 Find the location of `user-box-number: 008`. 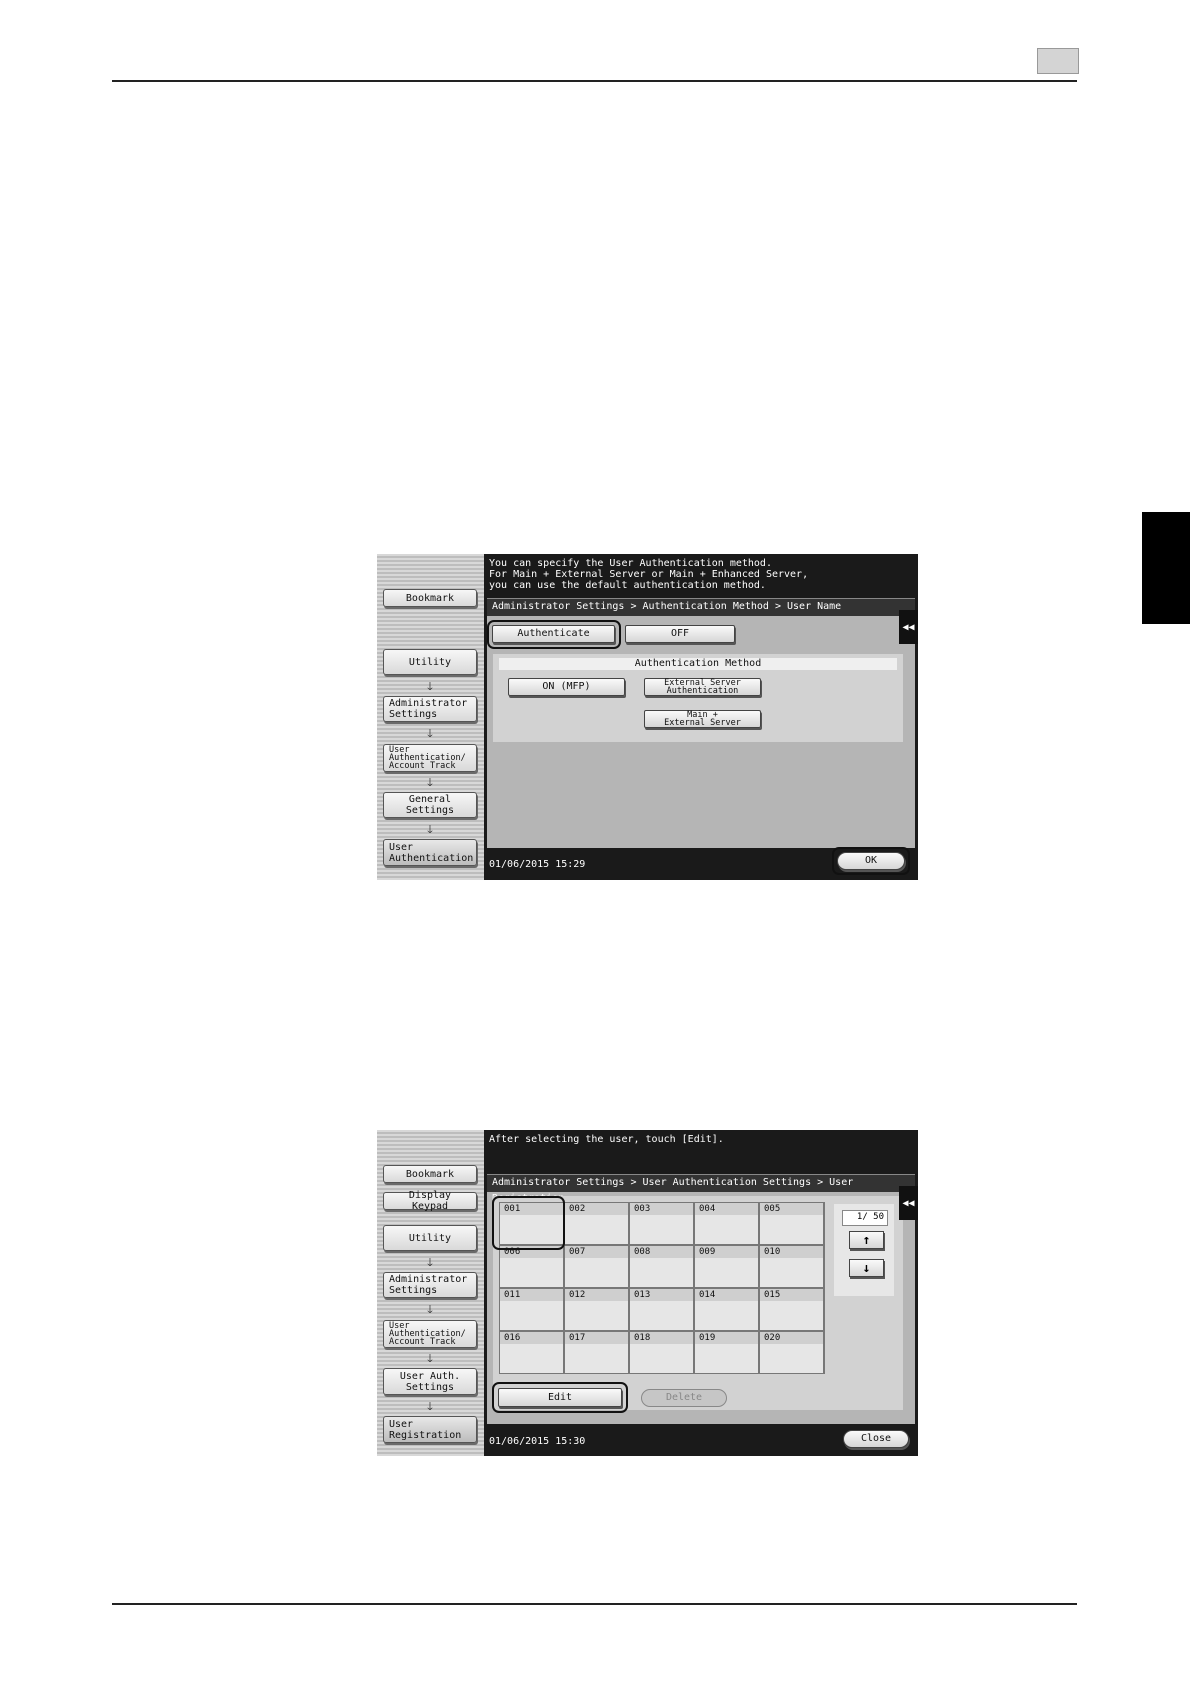

user-box-number: 008 is located at coordinates (661, 1252).